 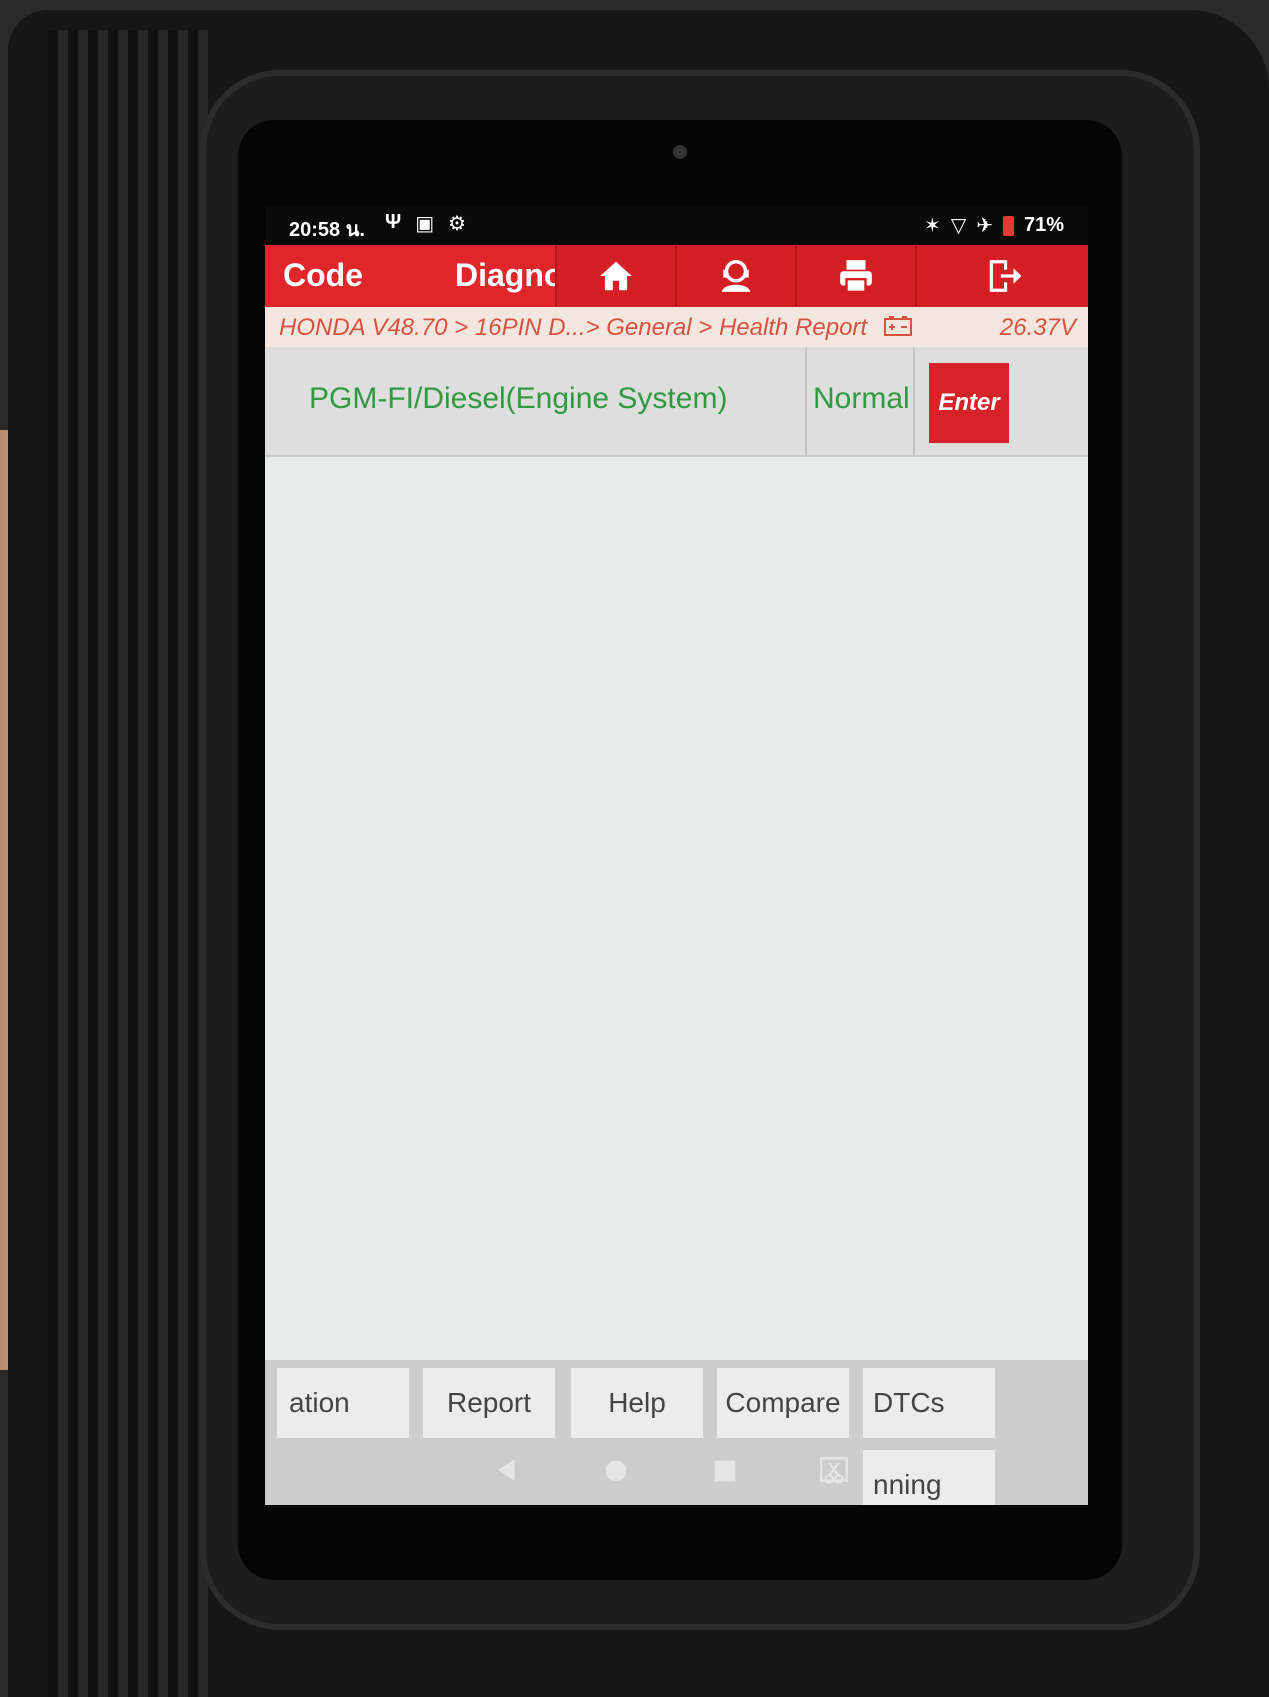 What do you see at coordinates (128, 863) in the screenshot?
I see `device-grip` at bounding box center [128, 863].